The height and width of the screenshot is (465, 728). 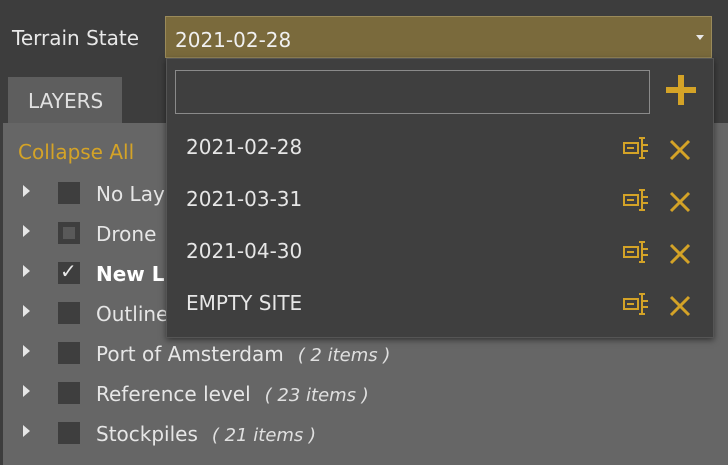 I want to click on layer-name-wrapper: Port of Amsterdam ( 2 items ), so click(x=243, y=354).